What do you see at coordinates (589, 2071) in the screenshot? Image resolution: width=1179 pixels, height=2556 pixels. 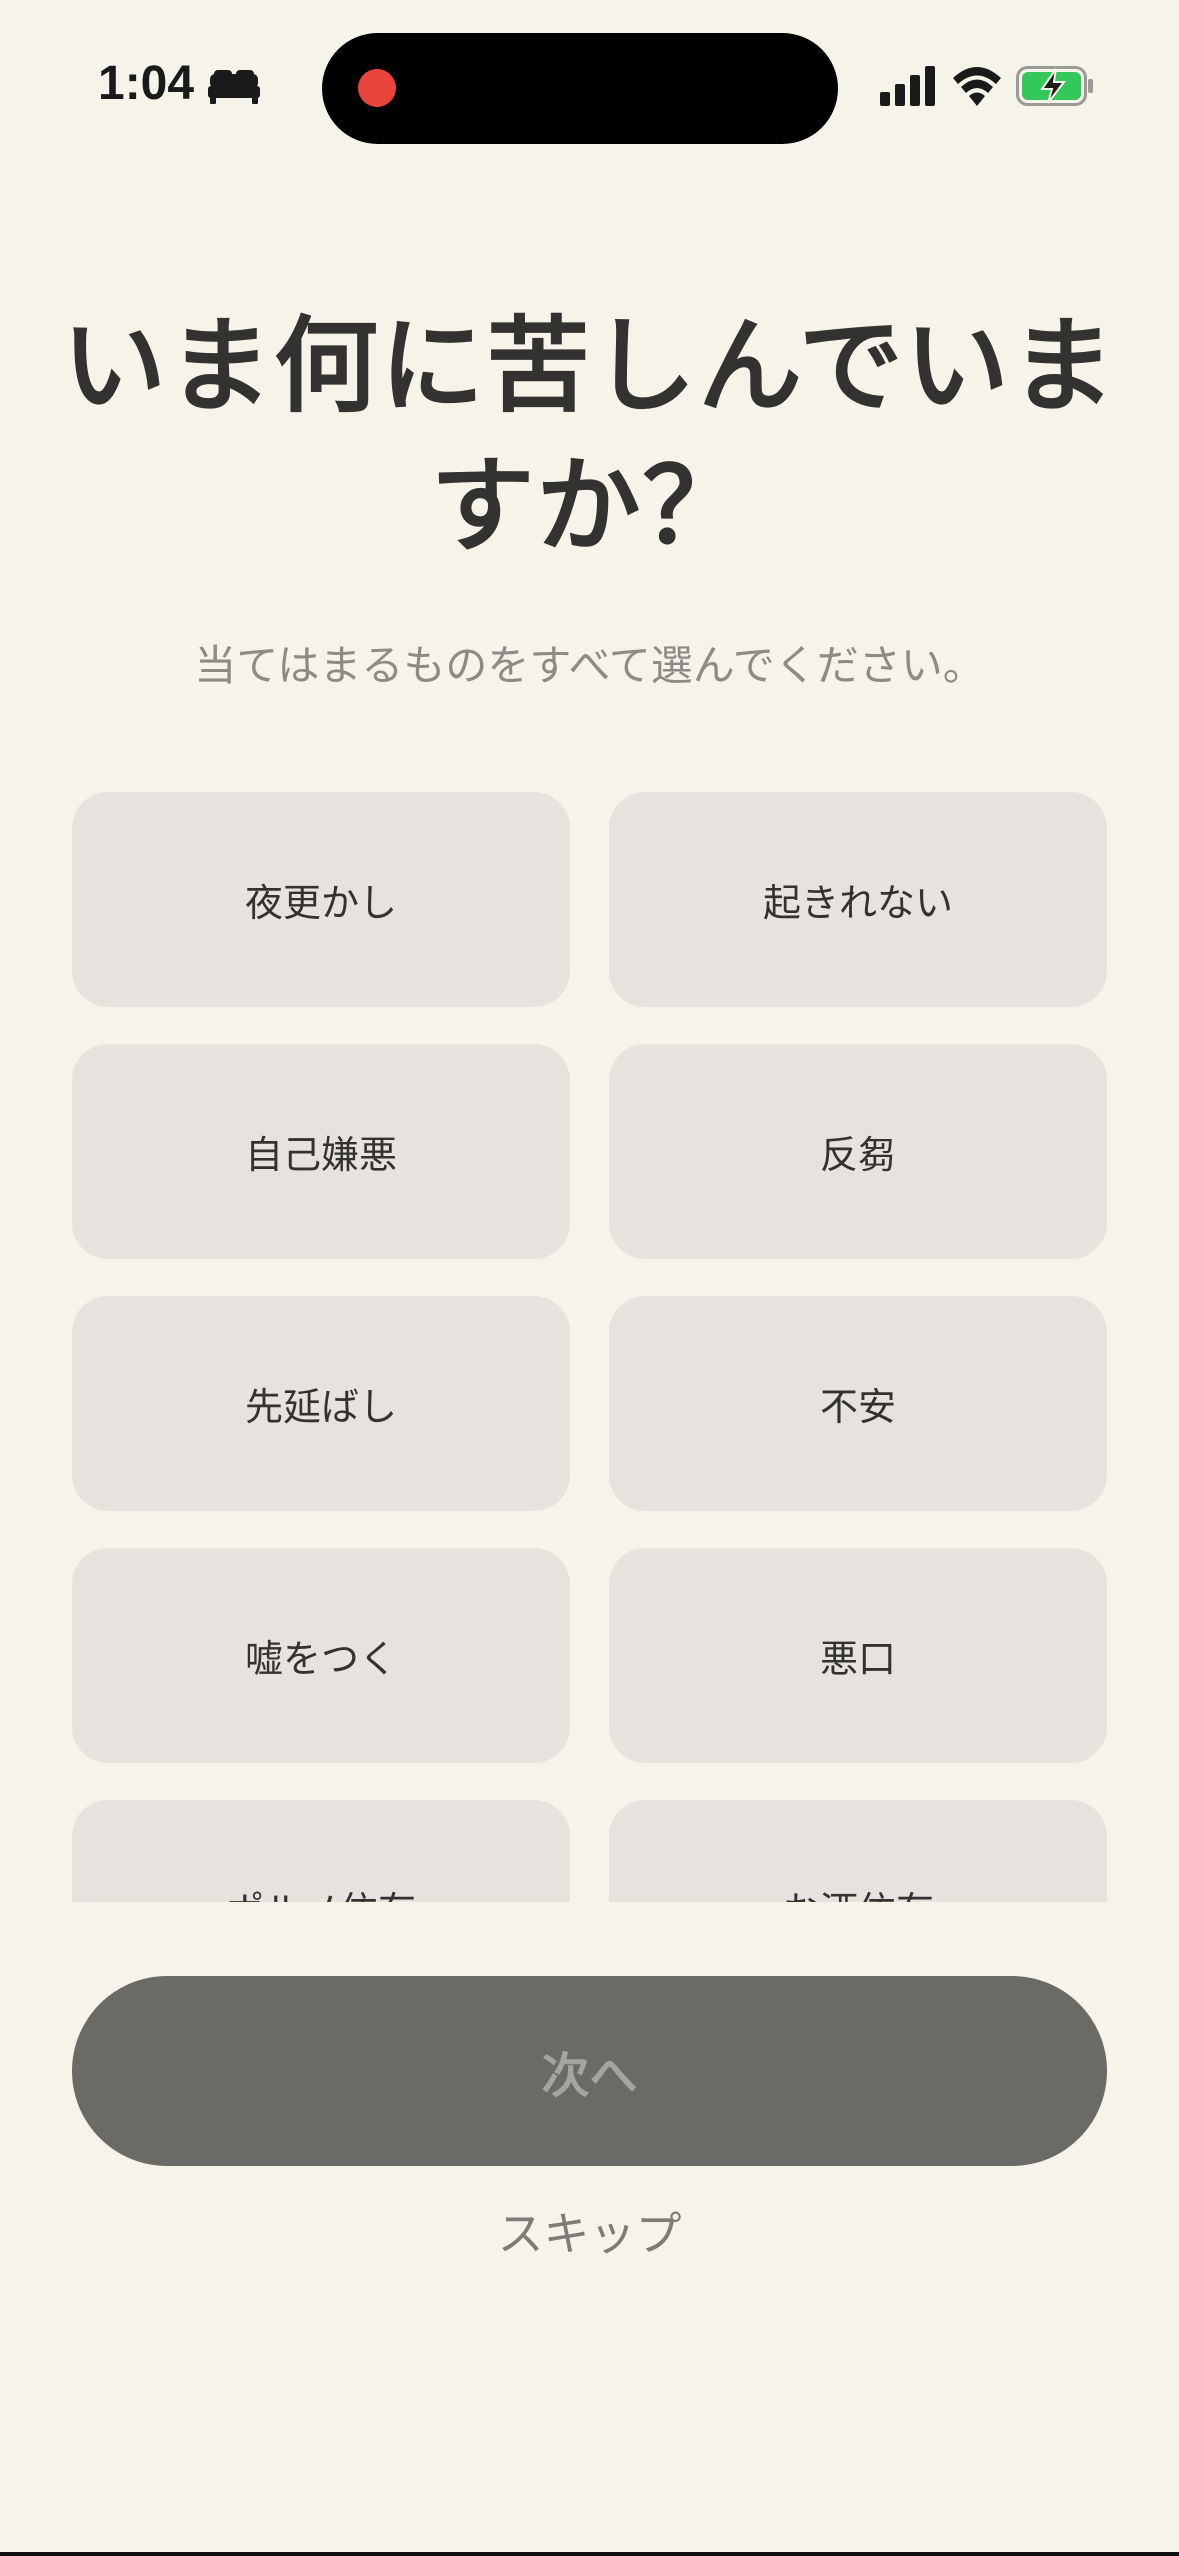 I see `next-button: 次へ` at bounding box center [589, 2071].